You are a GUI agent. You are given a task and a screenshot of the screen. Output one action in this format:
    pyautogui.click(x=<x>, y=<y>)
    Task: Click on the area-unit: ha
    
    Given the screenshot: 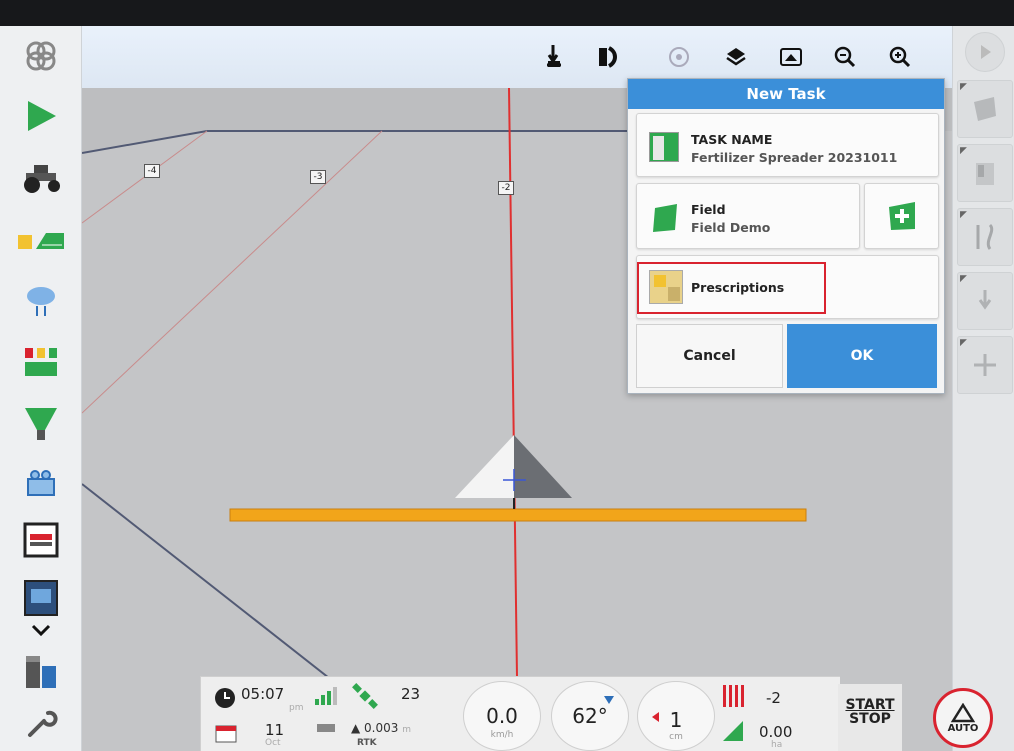 What is the action you would take?
    pyautogui.click(x=777, y=745)
    